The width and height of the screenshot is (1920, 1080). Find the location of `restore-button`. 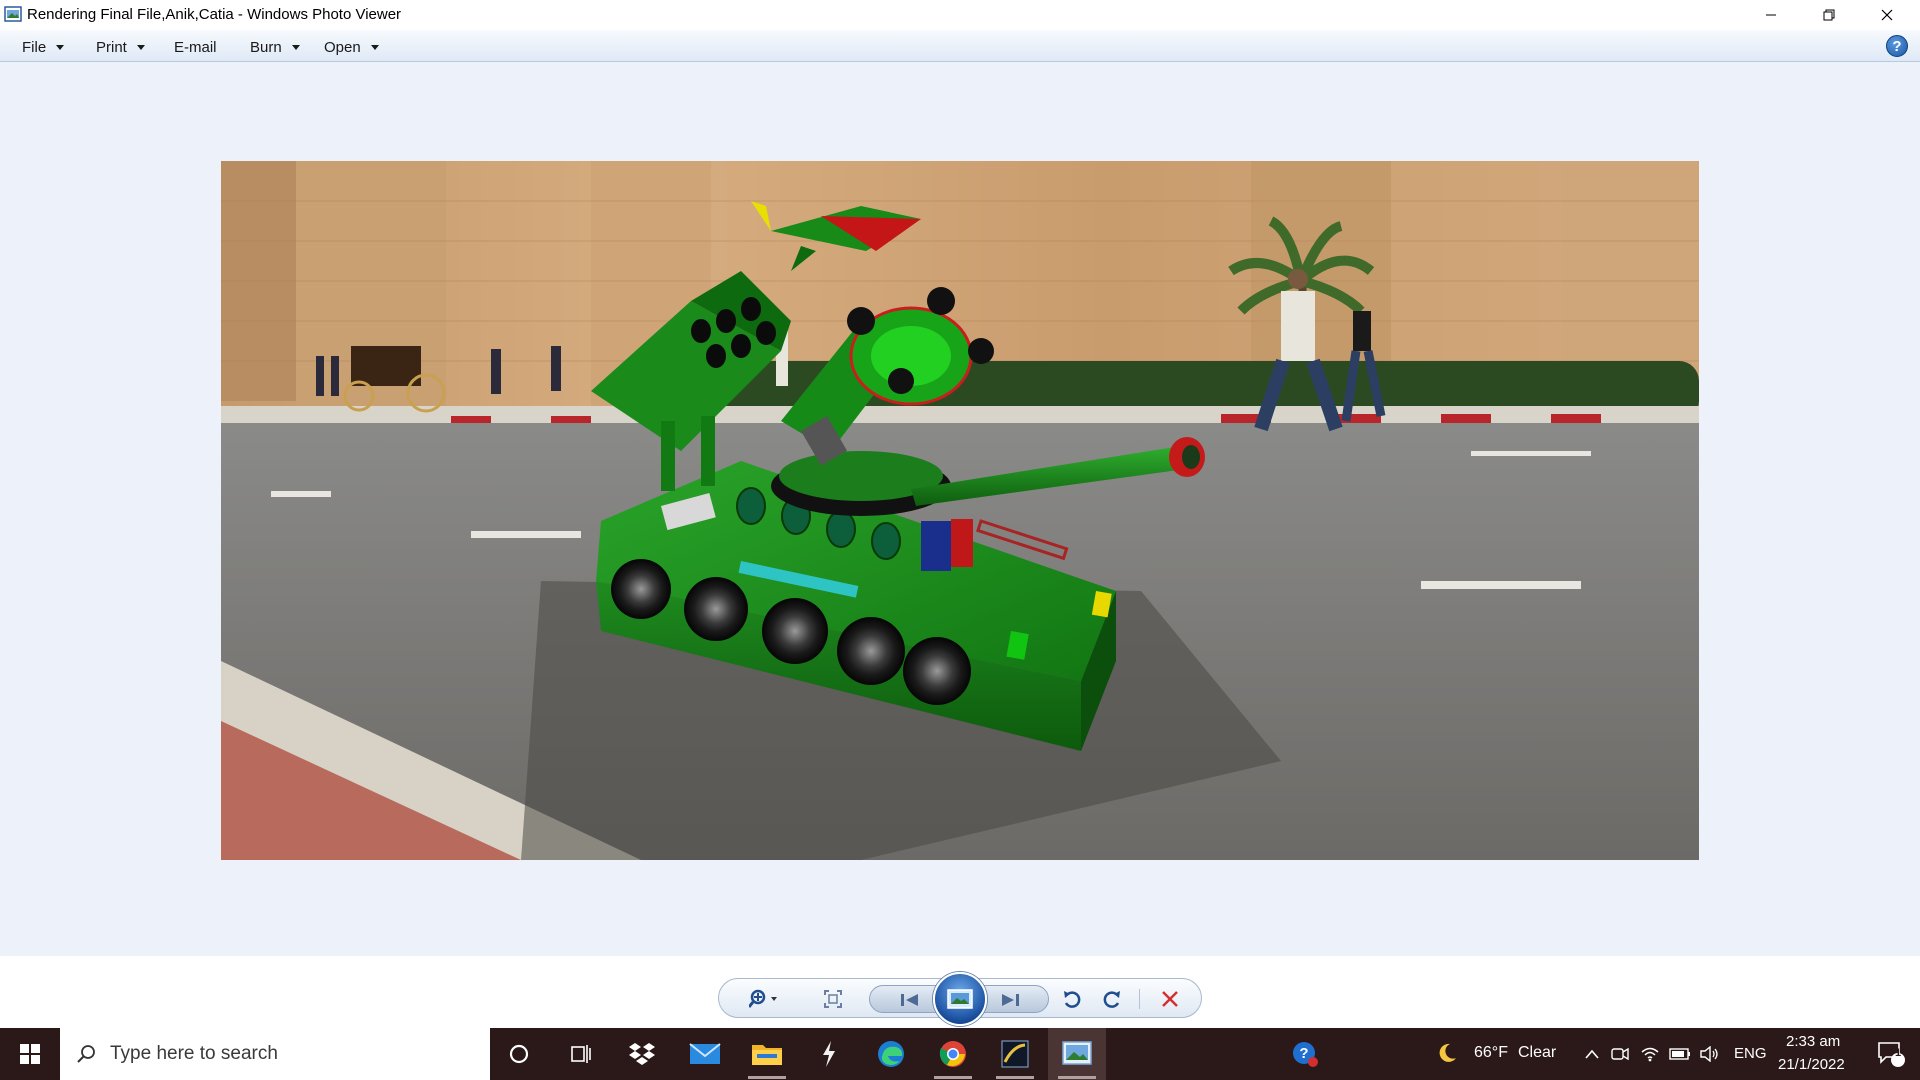

restore-button is located at coordinates (1829, 15).